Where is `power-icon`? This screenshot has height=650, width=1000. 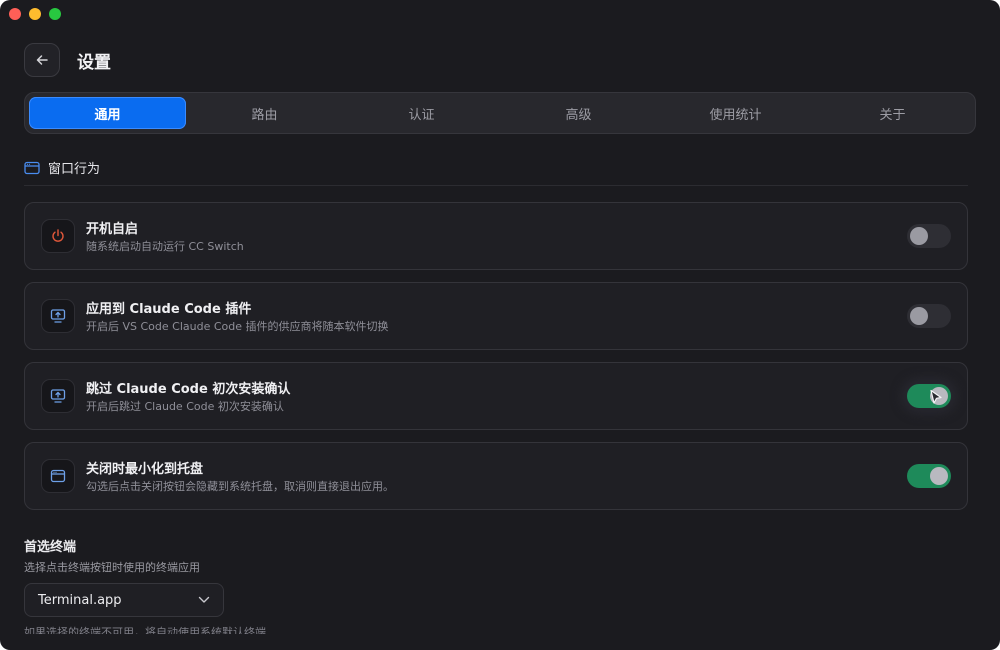
power-icon is located at coordinates (58, 235).